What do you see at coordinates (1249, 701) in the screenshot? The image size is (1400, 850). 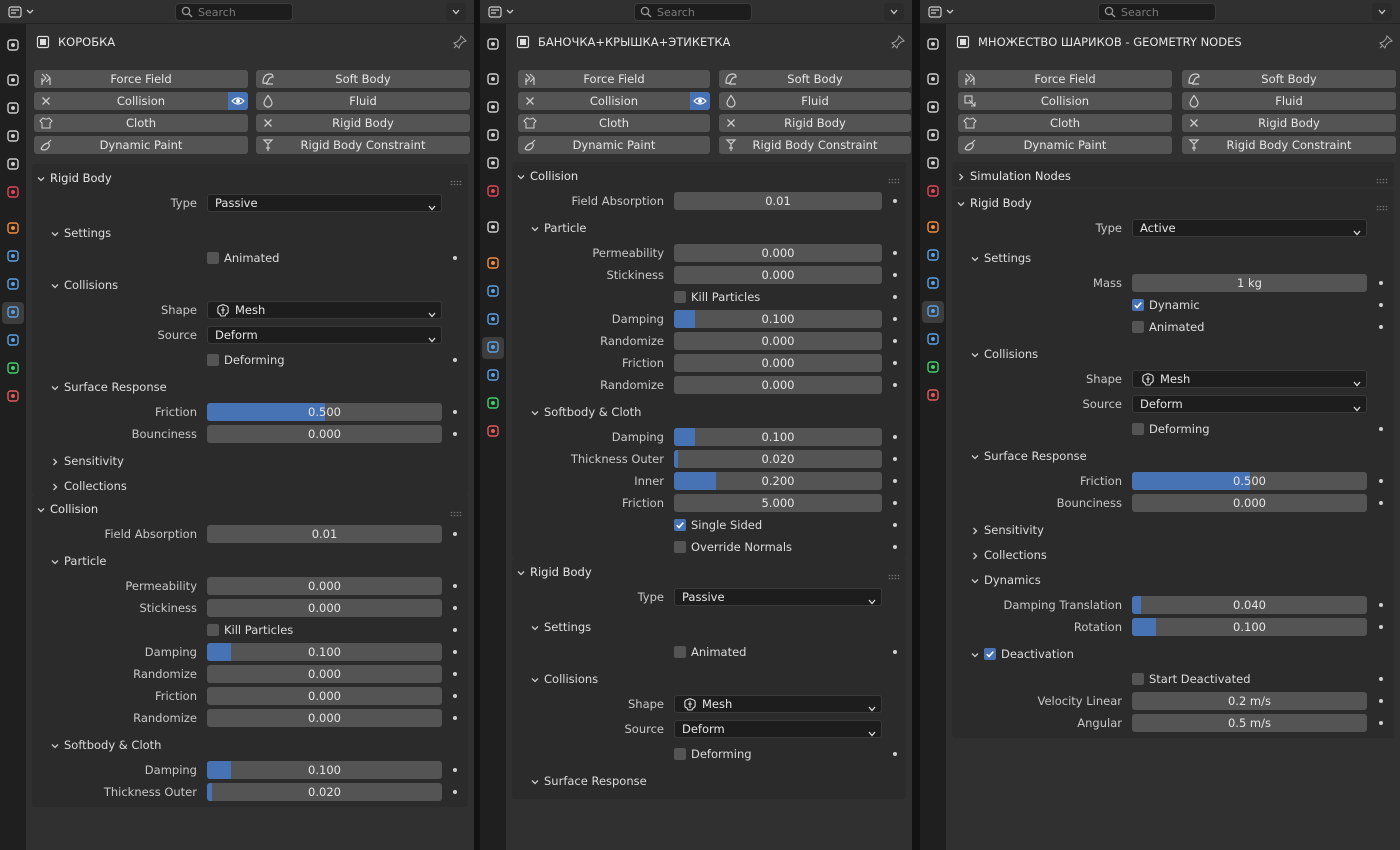 I see `number-field: 0.2 m/s` at bounding box center [1249, 701].